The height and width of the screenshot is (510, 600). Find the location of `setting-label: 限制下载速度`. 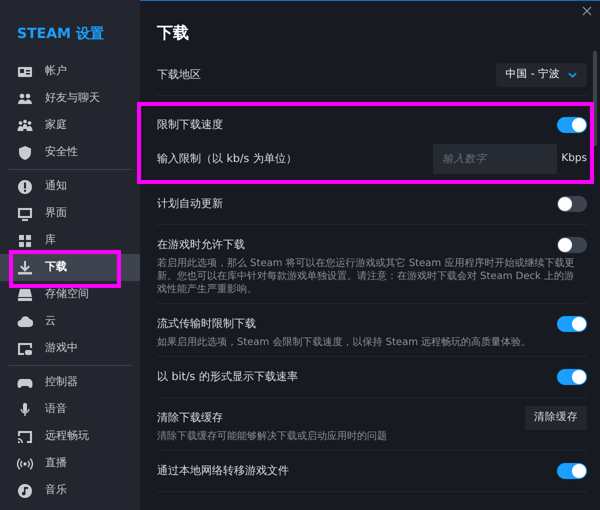

setting-label: 限制下载速度 is located at coordinates (190, 124).